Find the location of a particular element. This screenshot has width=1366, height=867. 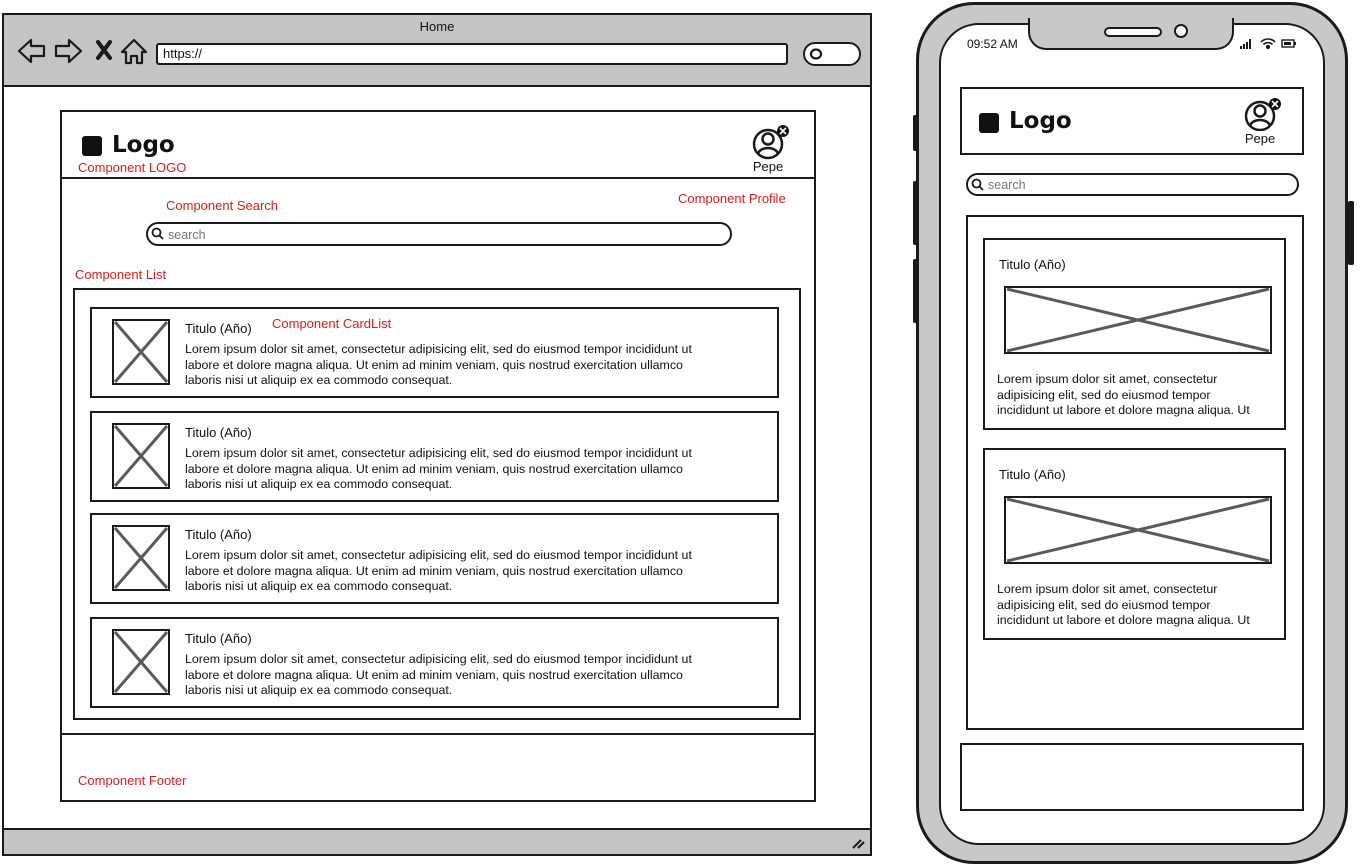

annotation-component-footer: Component Footer is located at coordinates (132, 780).